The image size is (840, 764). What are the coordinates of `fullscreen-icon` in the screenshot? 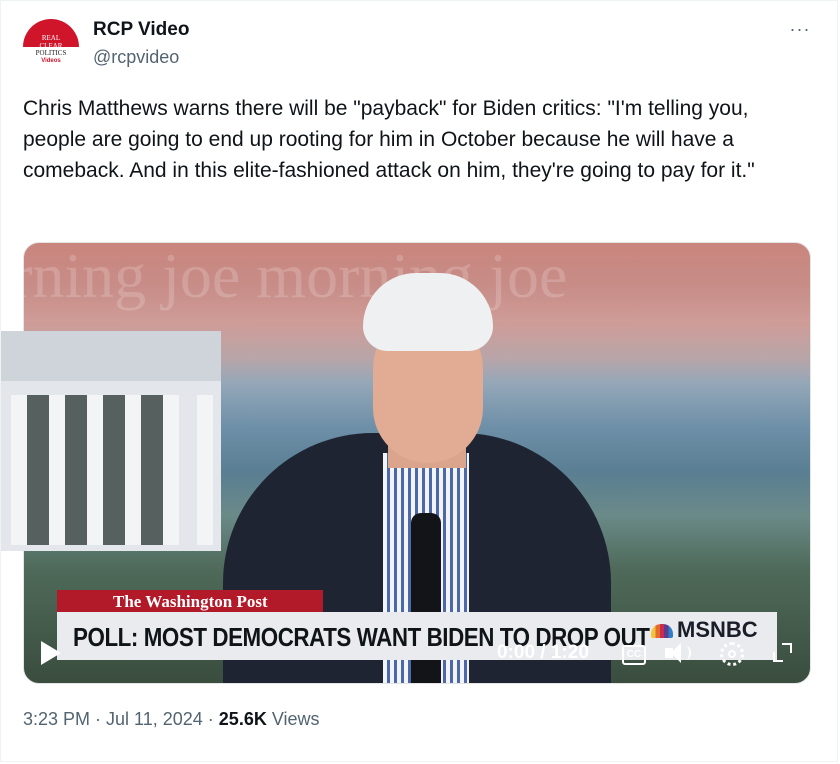 It's located at (782, 652).